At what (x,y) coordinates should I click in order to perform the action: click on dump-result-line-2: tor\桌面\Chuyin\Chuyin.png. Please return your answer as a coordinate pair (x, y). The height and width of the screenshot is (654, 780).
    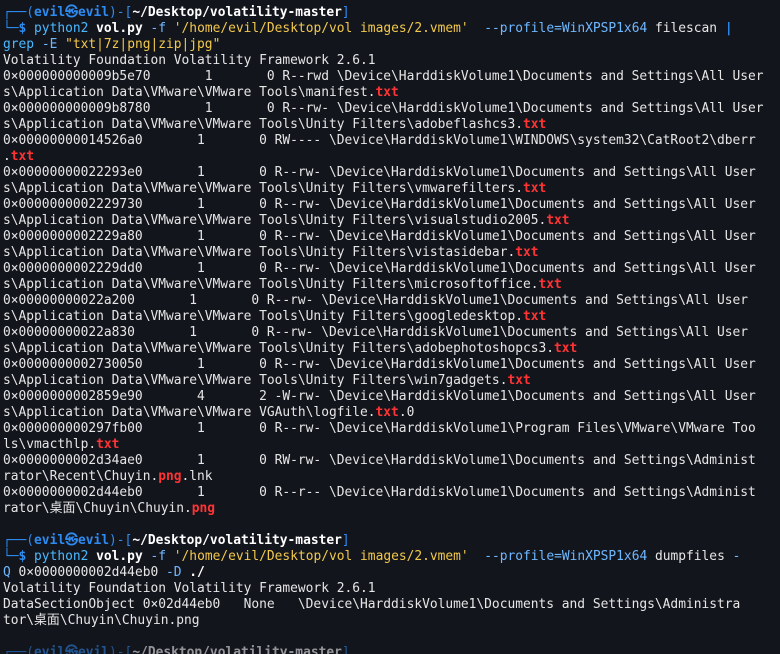
    Looking at the image, I should click on (101, 620).